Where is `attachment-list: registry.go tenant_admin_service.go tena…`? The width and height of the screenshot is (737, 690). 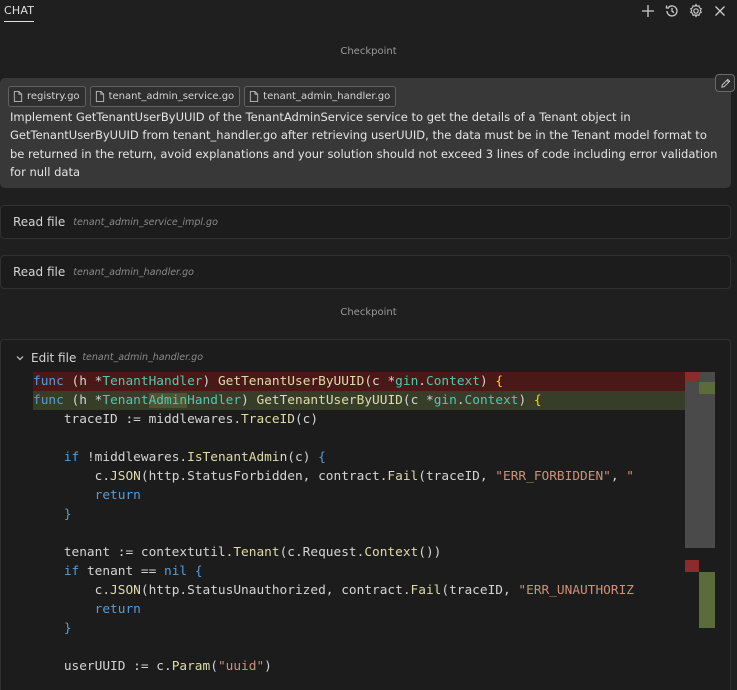 attachment-list: registry.go tenant_admin_service.go tena… is located at coordinates (202, 96).